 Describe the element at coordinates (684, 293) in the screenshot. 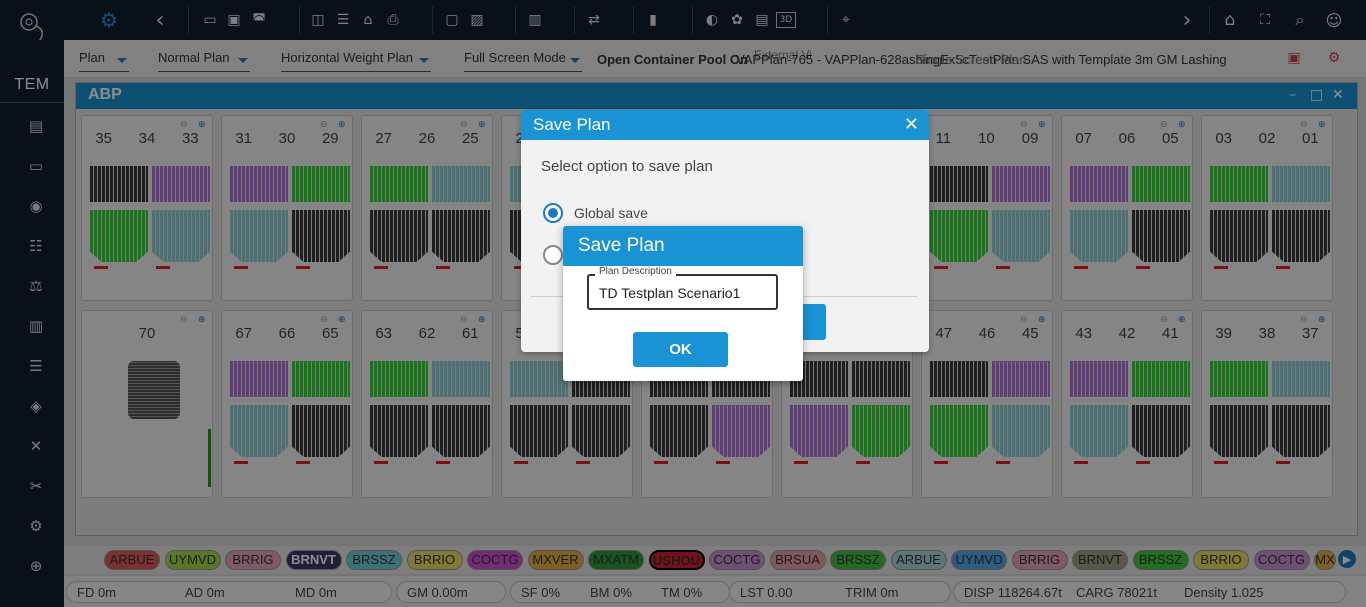

I see `plan-description-input` at that location.